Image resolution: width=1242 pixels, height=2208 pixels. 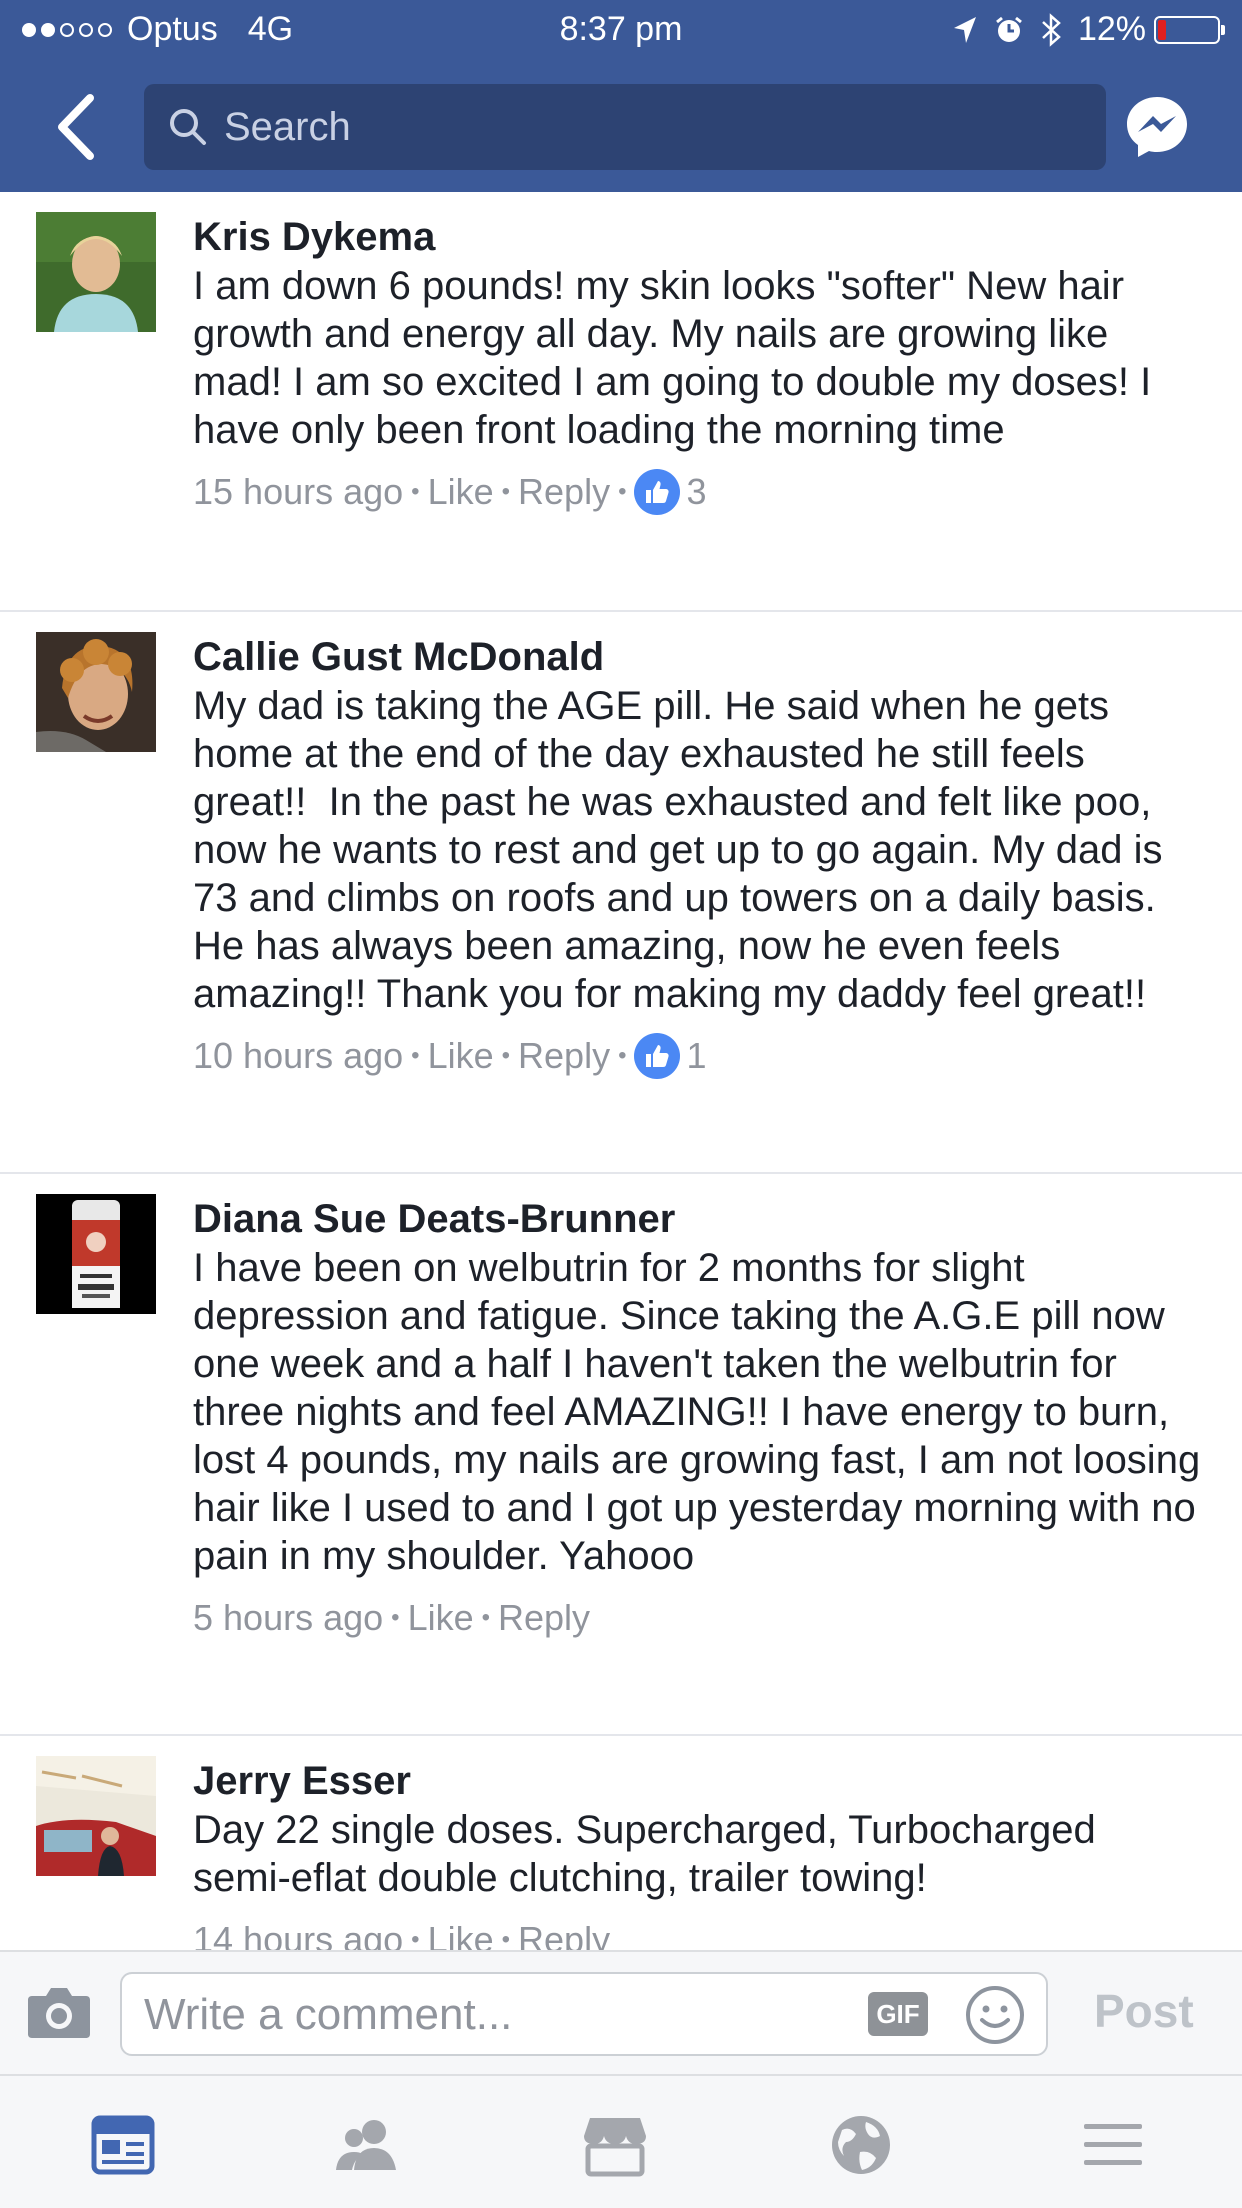 What do you see at coordinates (1189, 29) in the screenshot?
I see `battery-icon` at bounding box center [1189, 29].